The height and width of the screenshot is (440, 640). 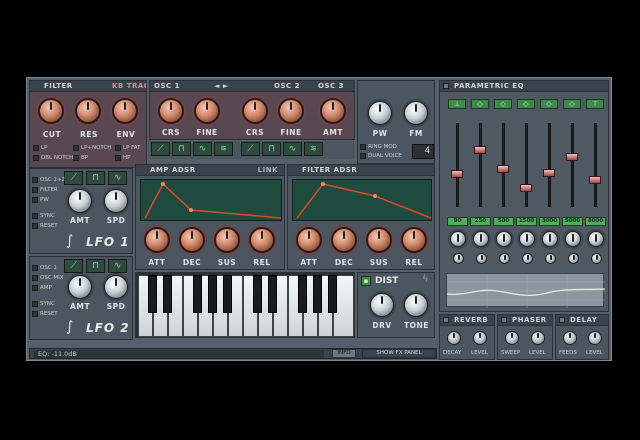 What do you see at coordinates (171, 111) in the screenshot?
I see `osc1-coarse-knob` at bounding box center [171, 111].